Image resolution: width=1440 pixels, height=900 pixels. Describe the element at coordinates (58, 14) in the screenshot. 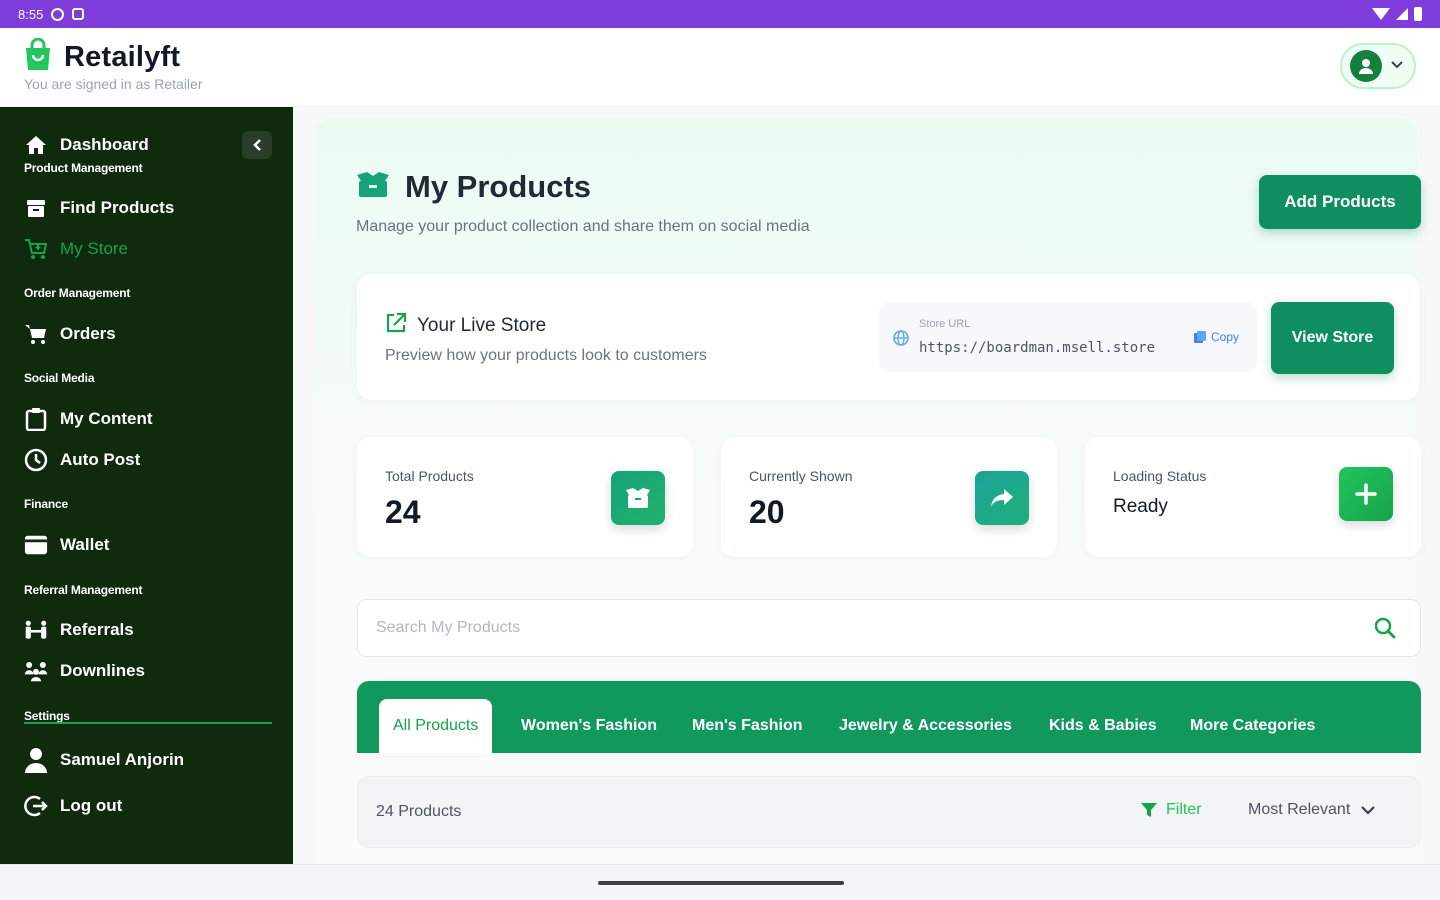

I see `privacy-icon` at that location.